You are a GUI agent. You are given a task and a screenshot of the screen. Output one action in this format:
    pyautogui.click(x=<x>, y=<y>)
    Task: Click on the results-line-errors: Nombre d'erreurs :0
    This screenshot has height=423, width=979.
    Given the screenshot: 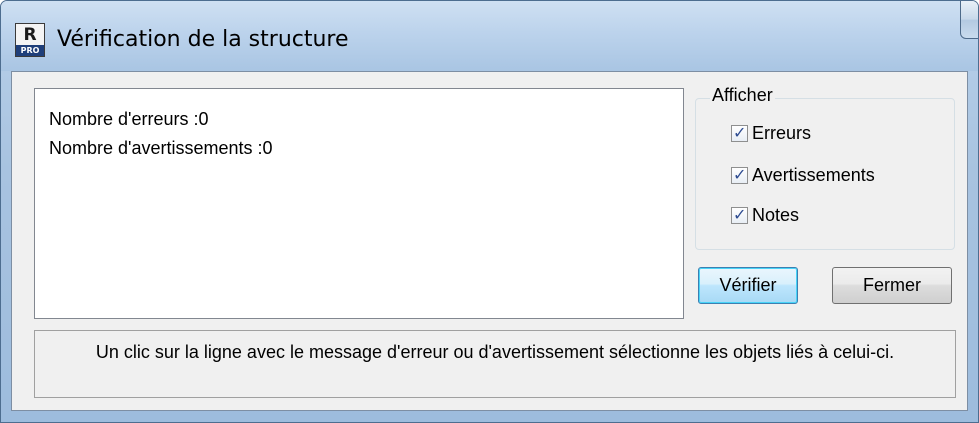 What is the action you would take?
    pyautogui.click(x=366, y=120)
    